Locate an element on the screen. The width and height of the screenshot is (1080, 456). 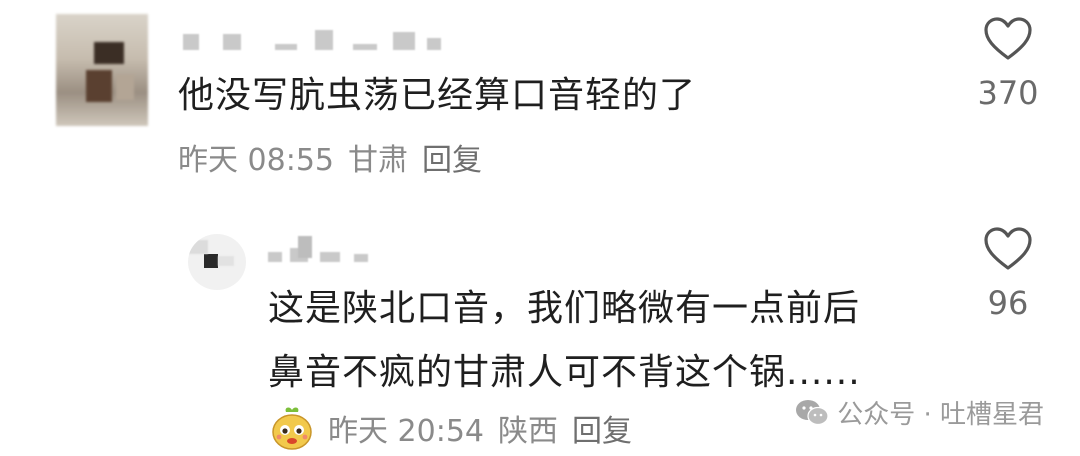
reply-text-line1: 这是陕北口音，我们略微有一点前后 is located at coordinates (564, 308).